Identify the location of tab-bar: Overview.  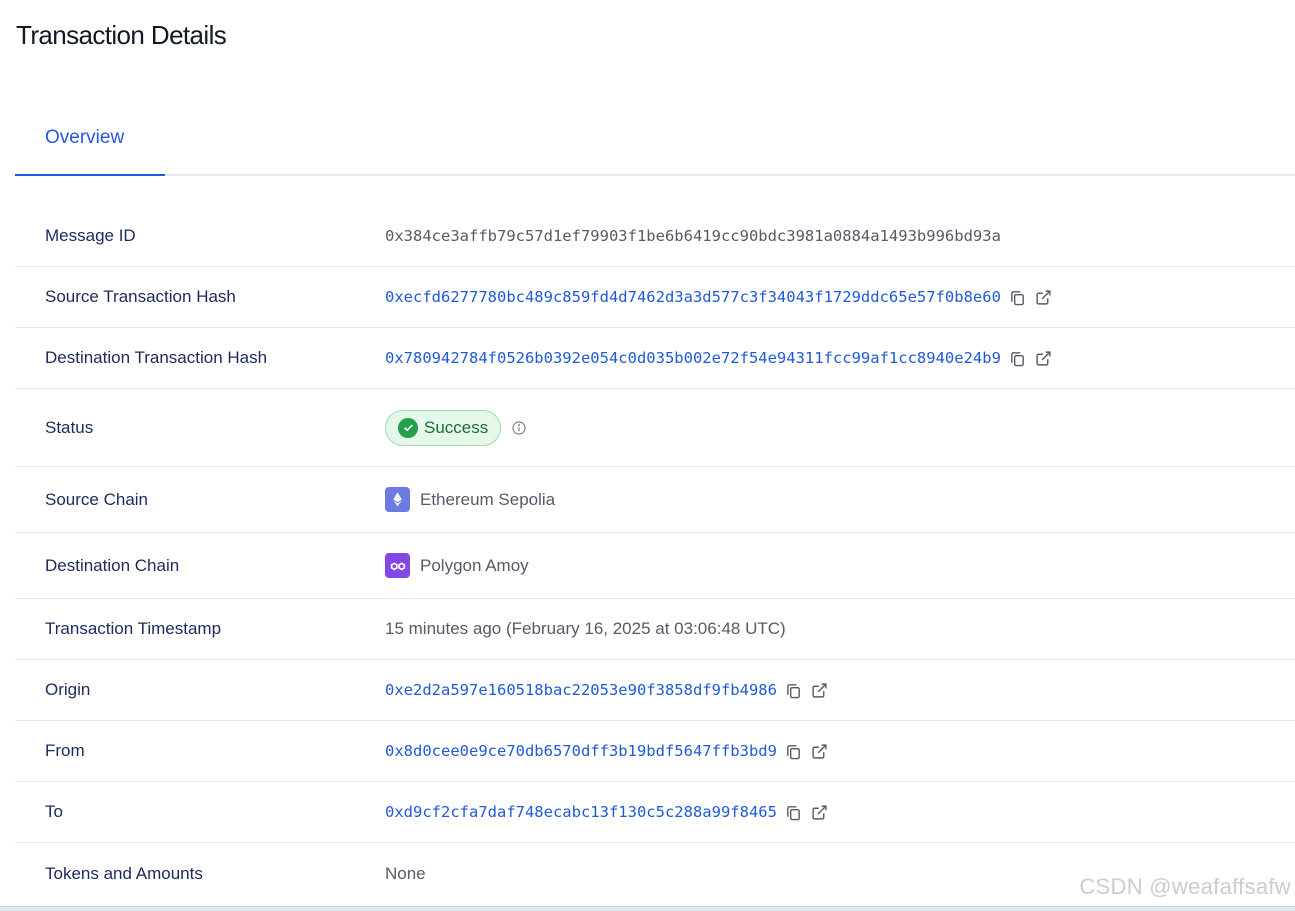
(655, 144).